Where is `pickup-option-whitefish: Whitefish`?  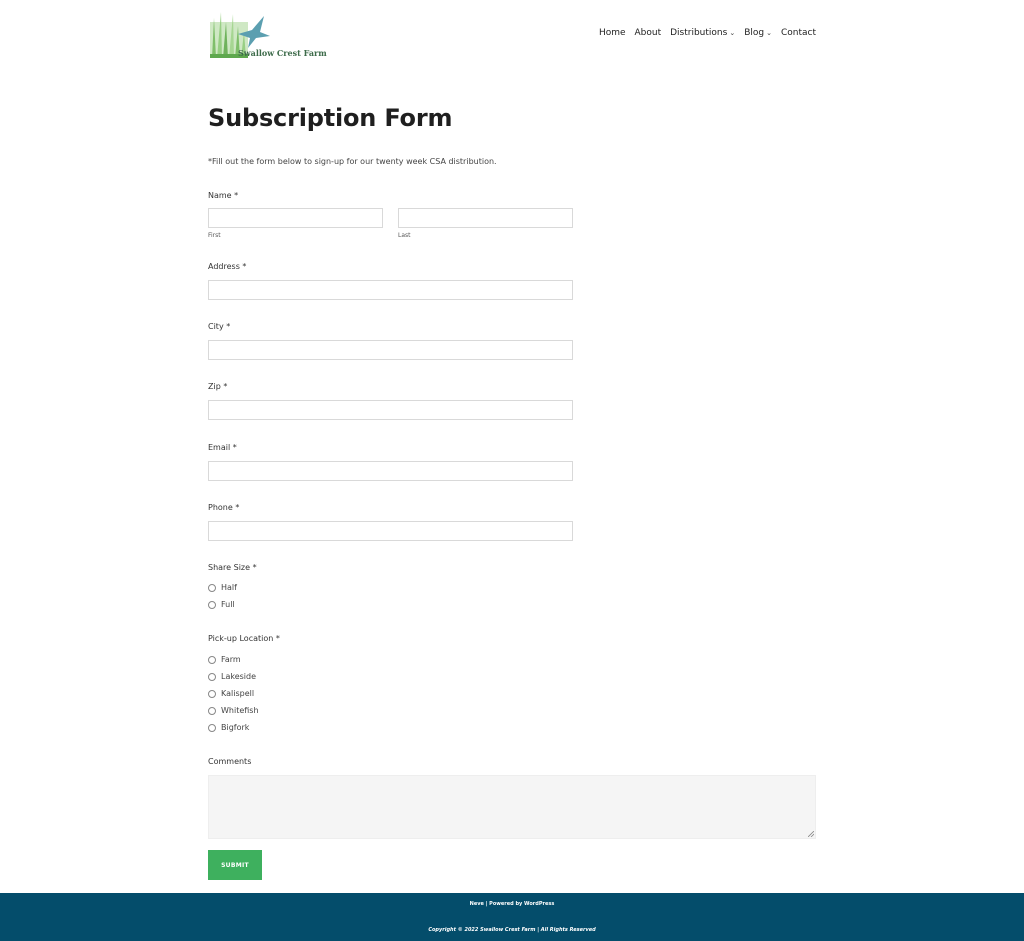
pickup-option-whitefish: Whitefish is located at coordinates (233, 710).